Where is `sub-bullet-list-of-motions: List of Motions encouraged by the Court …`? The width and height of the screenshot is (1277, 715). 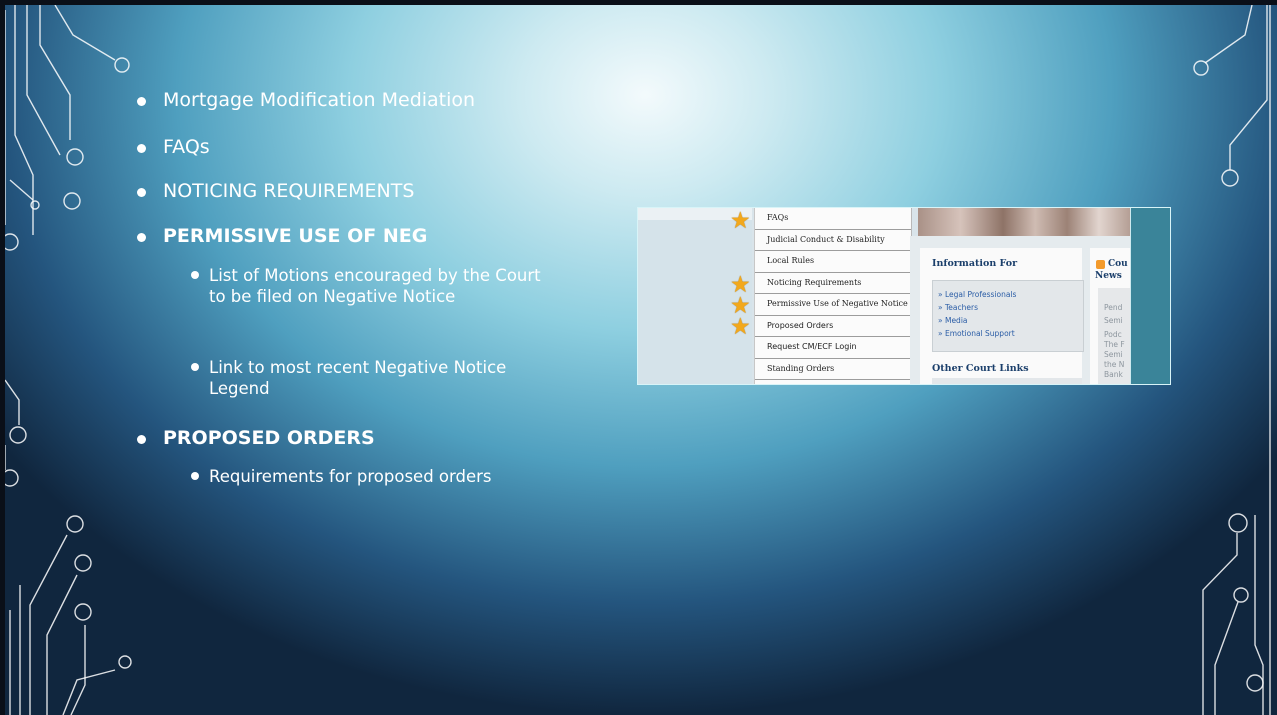 sub-bullet-list-of-motions: List of Motions encouraged by the Court … is located at coordinates (370, 286).